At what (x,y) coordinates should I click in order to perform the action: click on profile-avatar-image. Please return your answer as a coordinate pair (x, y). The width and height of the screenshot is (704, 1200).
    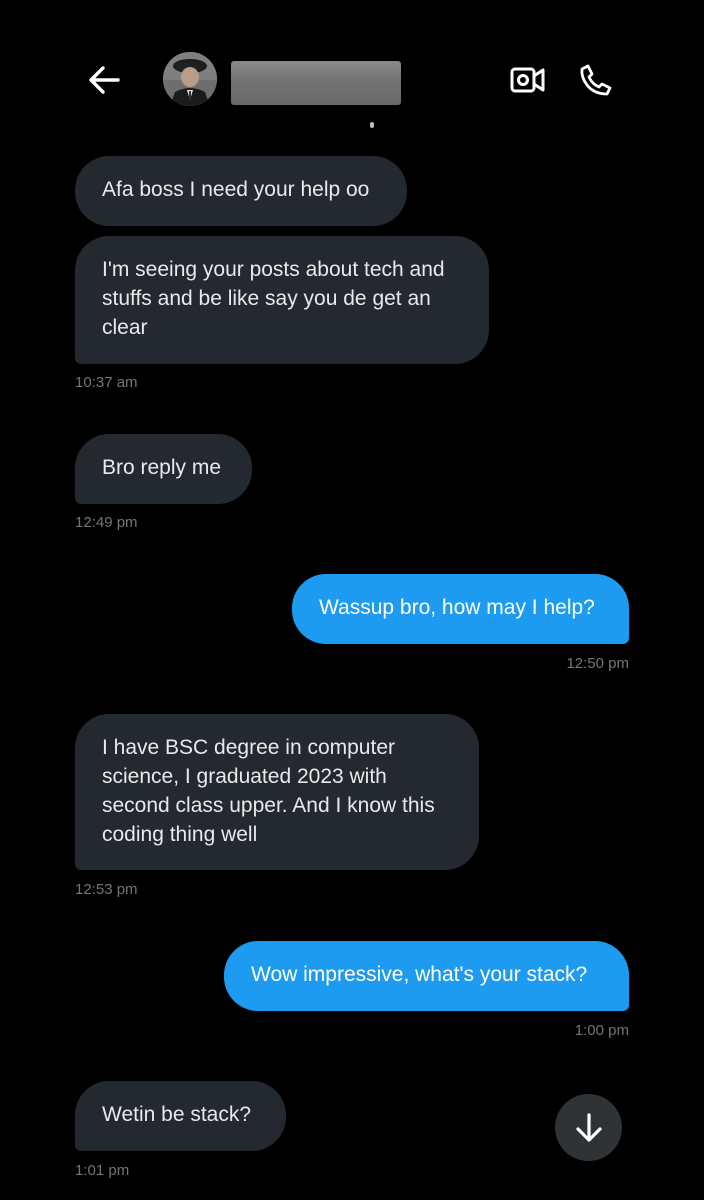
    Looking at the image, I should click on (190, 79).